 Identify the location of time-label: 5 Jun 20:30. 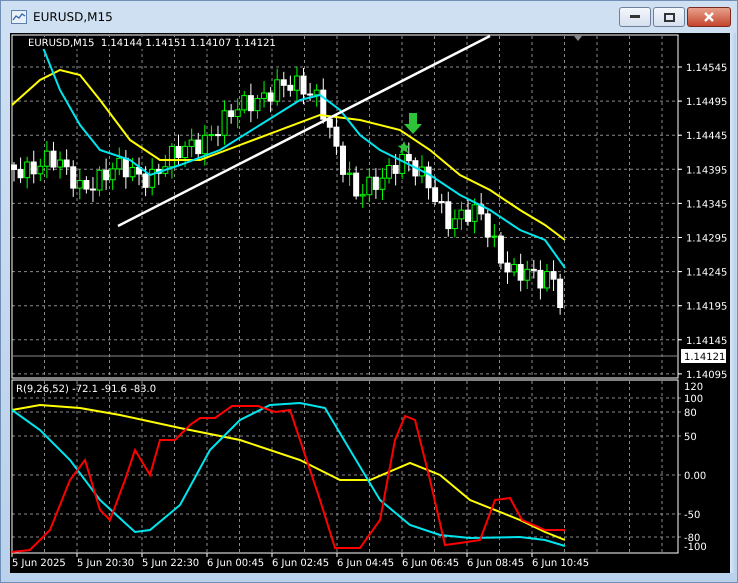
(105, 563).